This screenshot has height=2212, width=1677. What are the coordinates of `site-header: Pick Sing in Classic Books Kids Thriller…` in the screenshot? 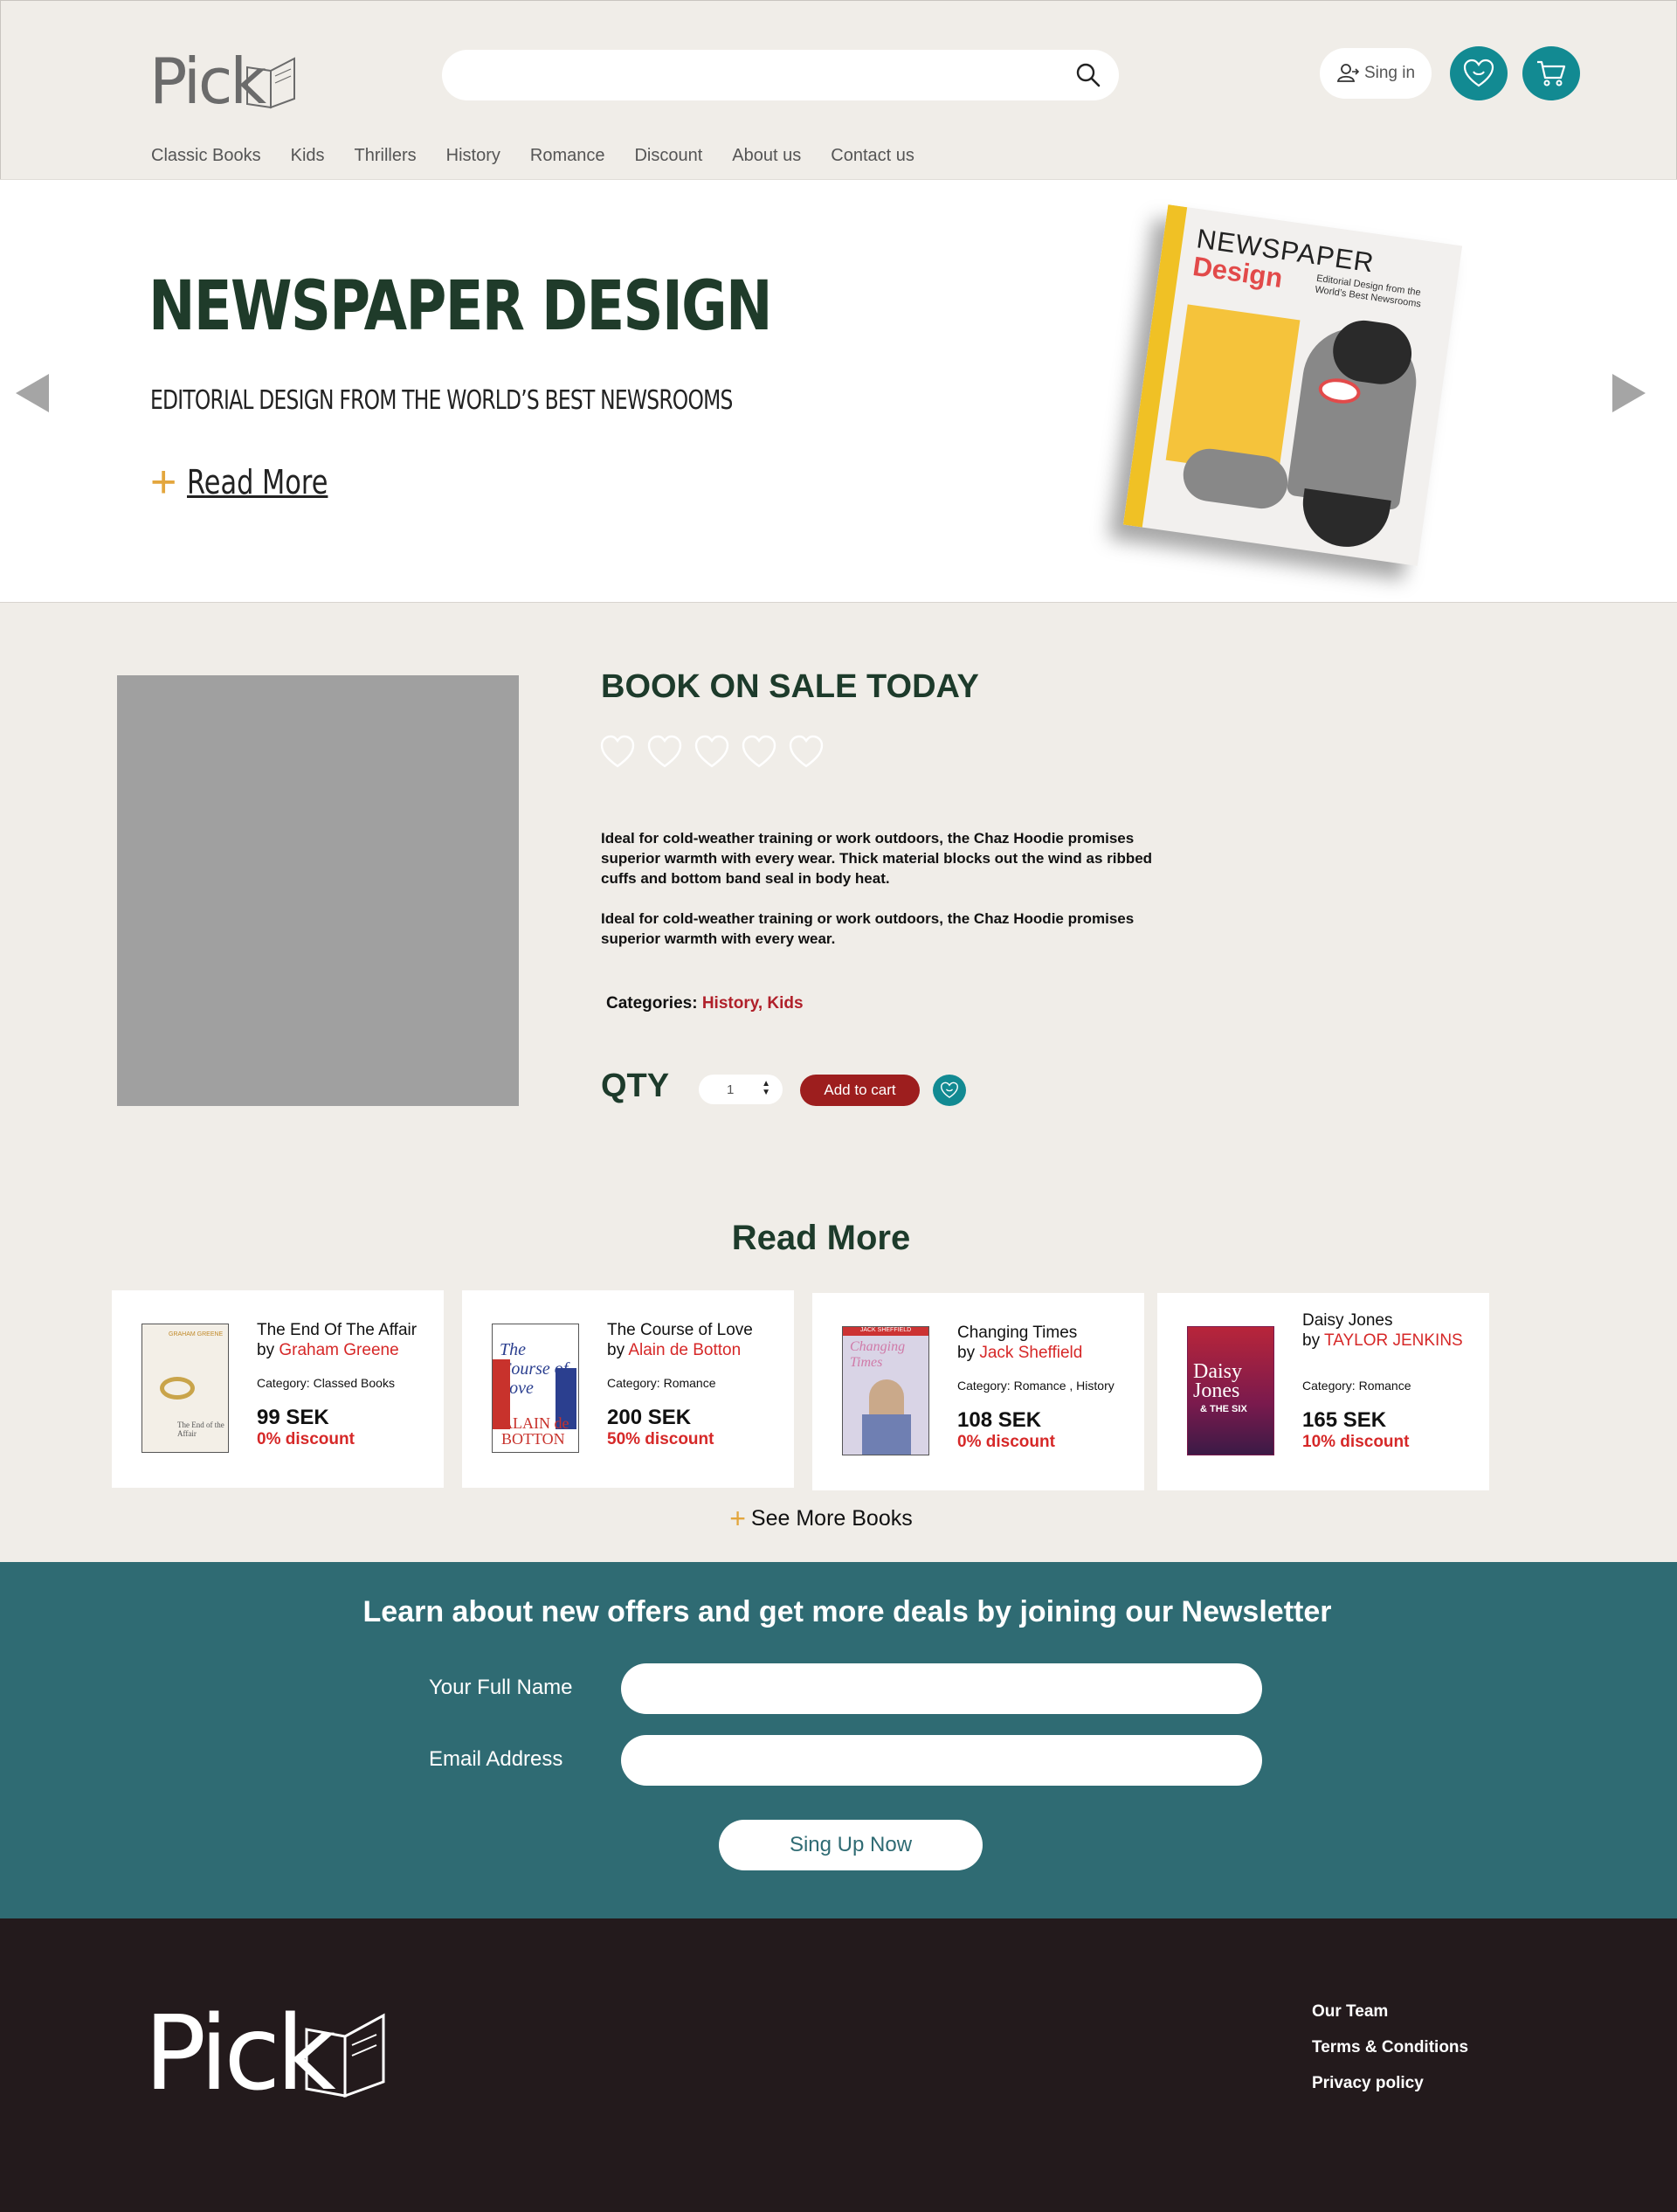 It's located at (838, 89).